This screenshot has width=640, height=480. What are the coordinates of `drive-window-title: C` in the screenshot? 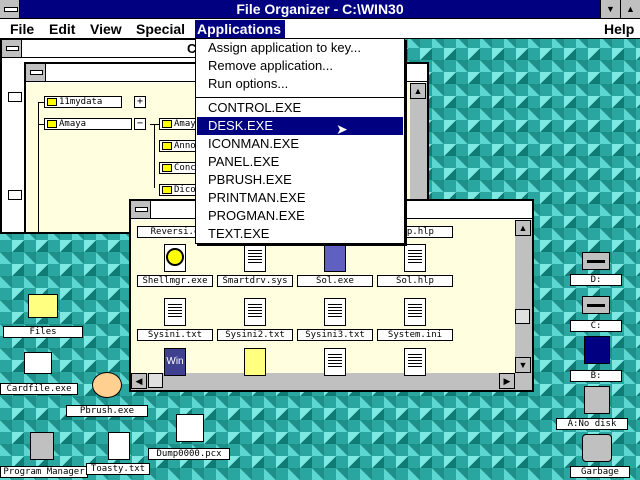 It's located at (112, 49).